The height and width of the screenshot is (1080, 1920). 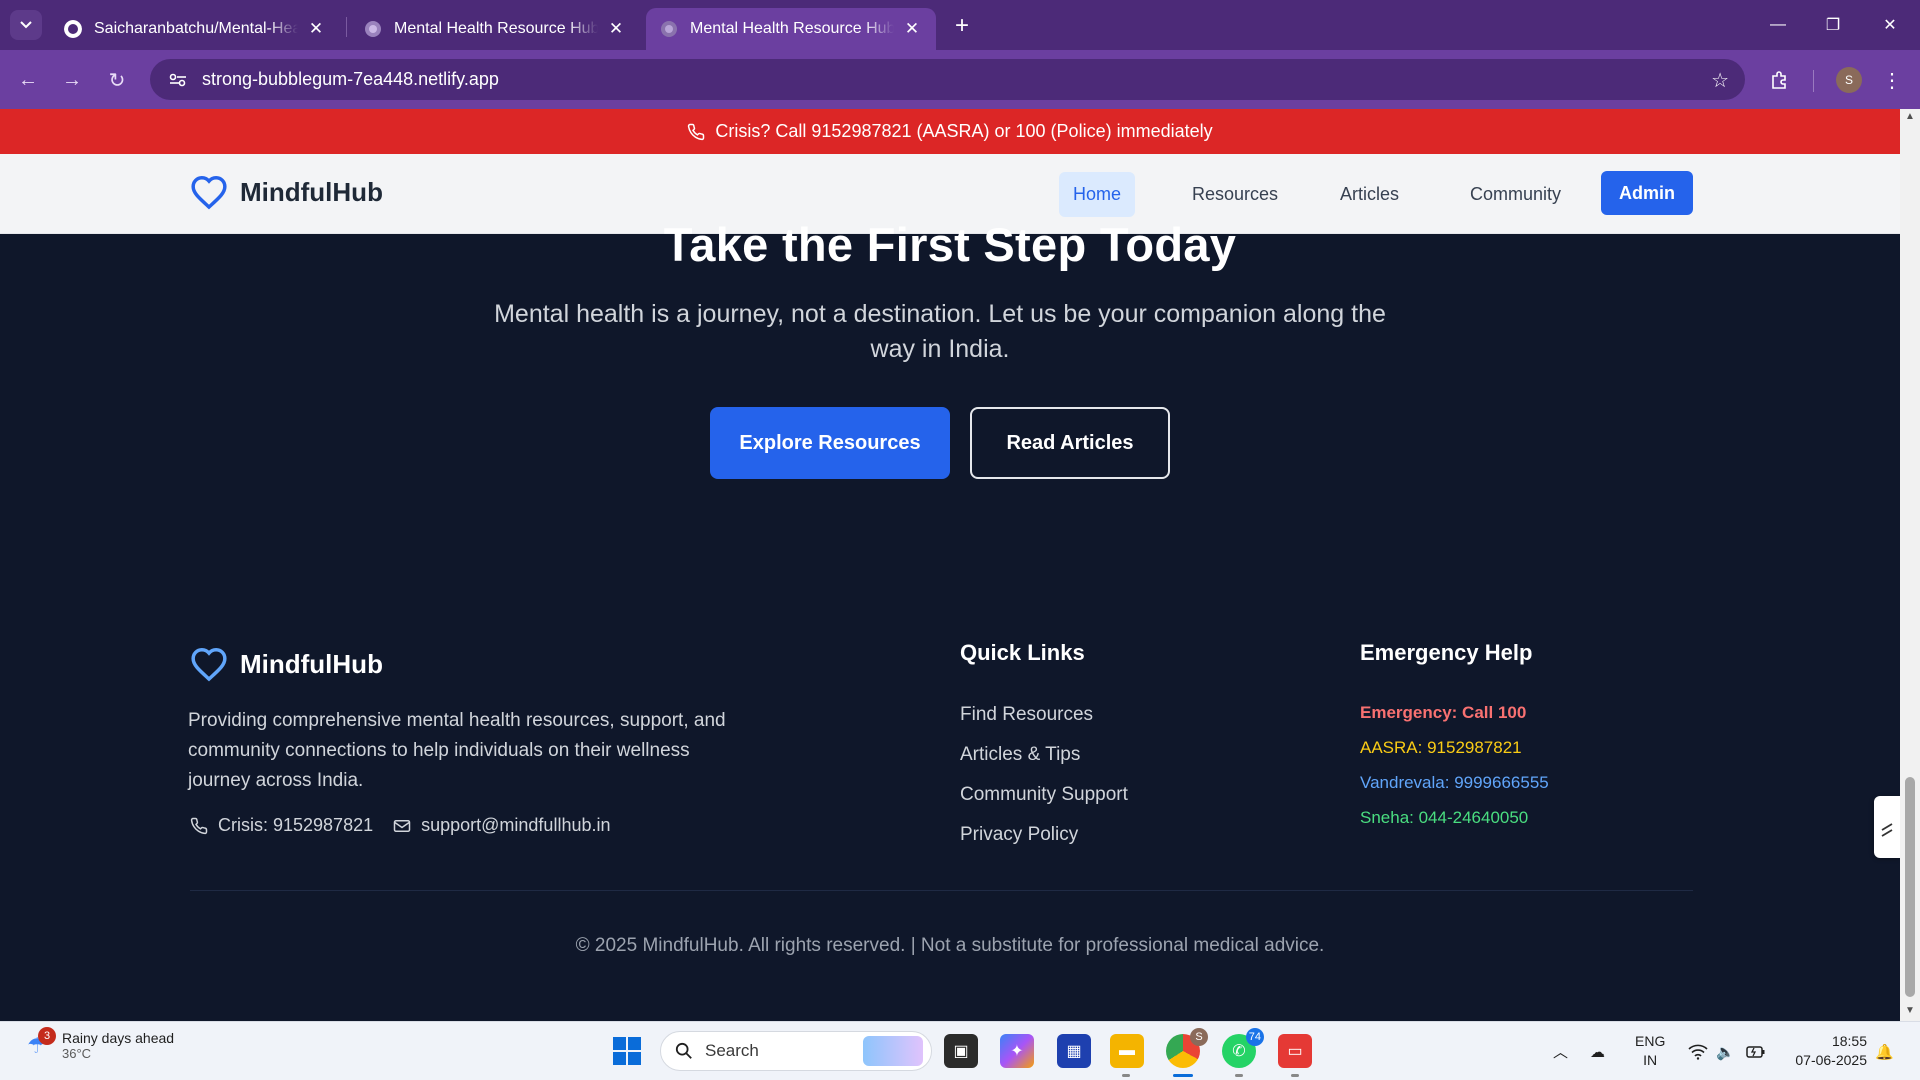 I want to click on search-highlight-image, so click(x=893, y=1051).